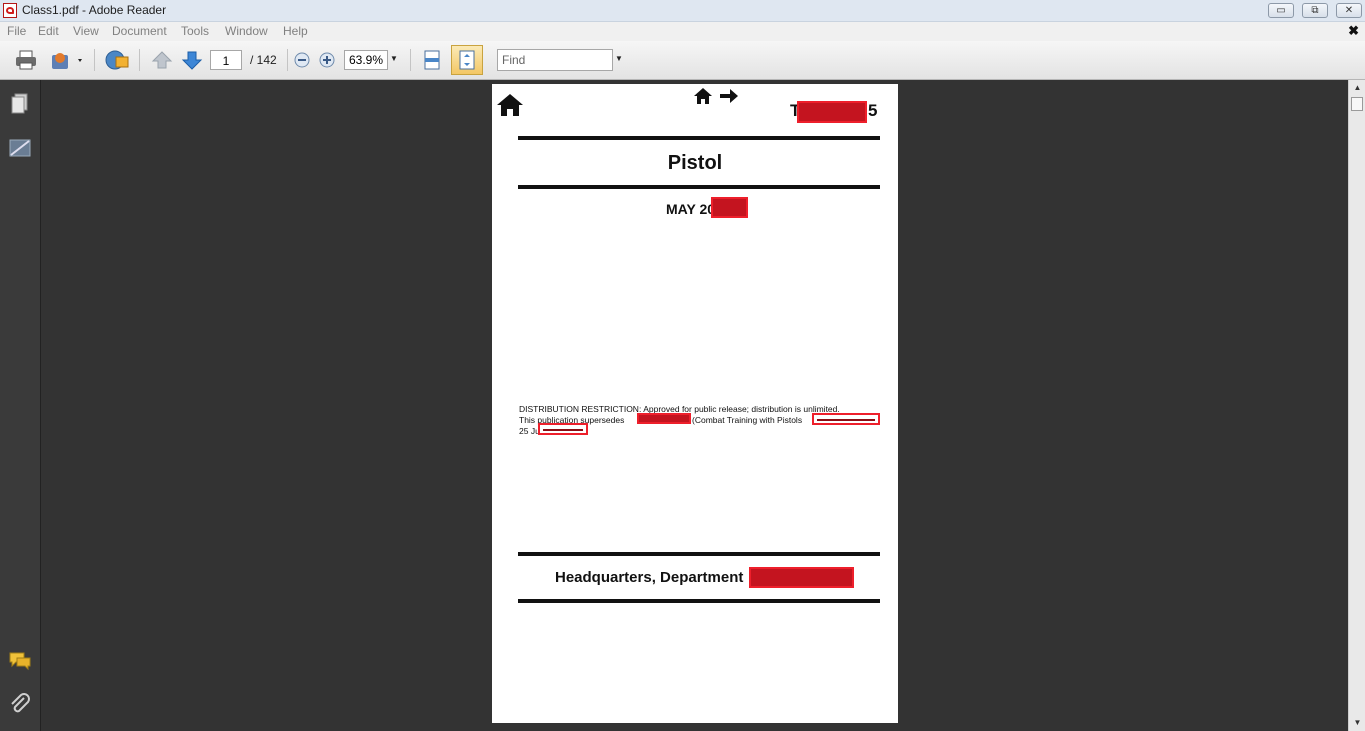 The height and width of the screenshot is (731, 1365). Describe the element at coordinates (432, 60) in the screenshot. I see `fit-width-icon` at that location.